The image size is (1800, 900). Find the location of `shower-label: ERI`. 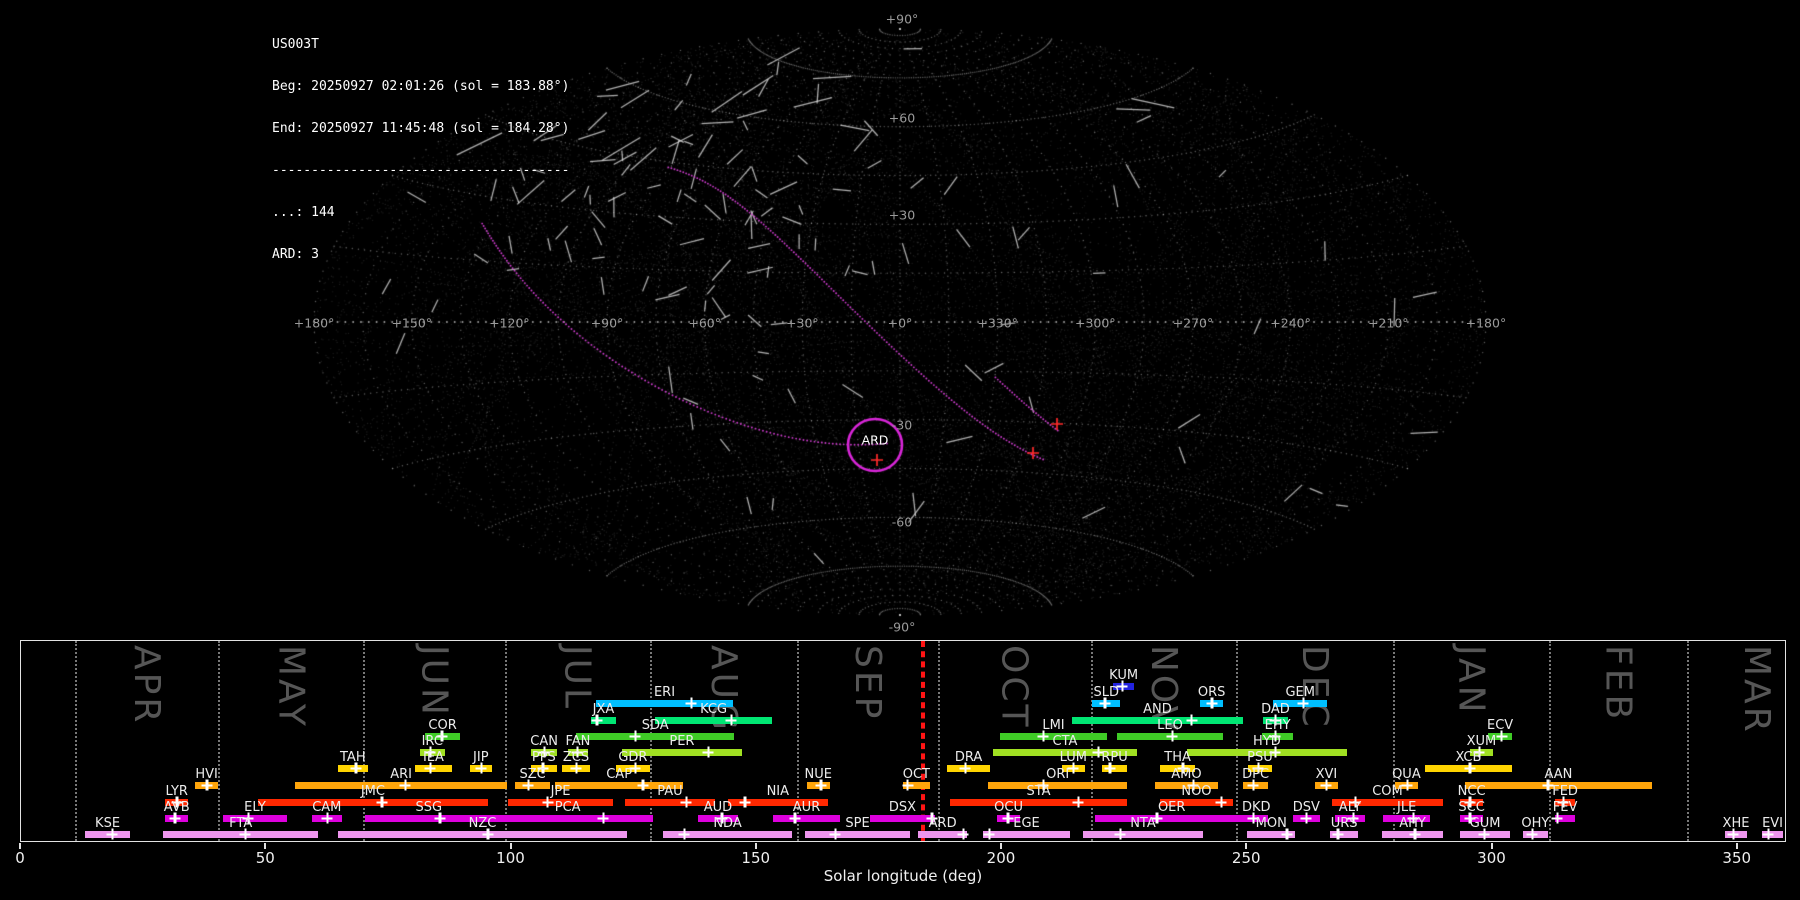

shower-label: ERI is located at coordinates (664, 692).